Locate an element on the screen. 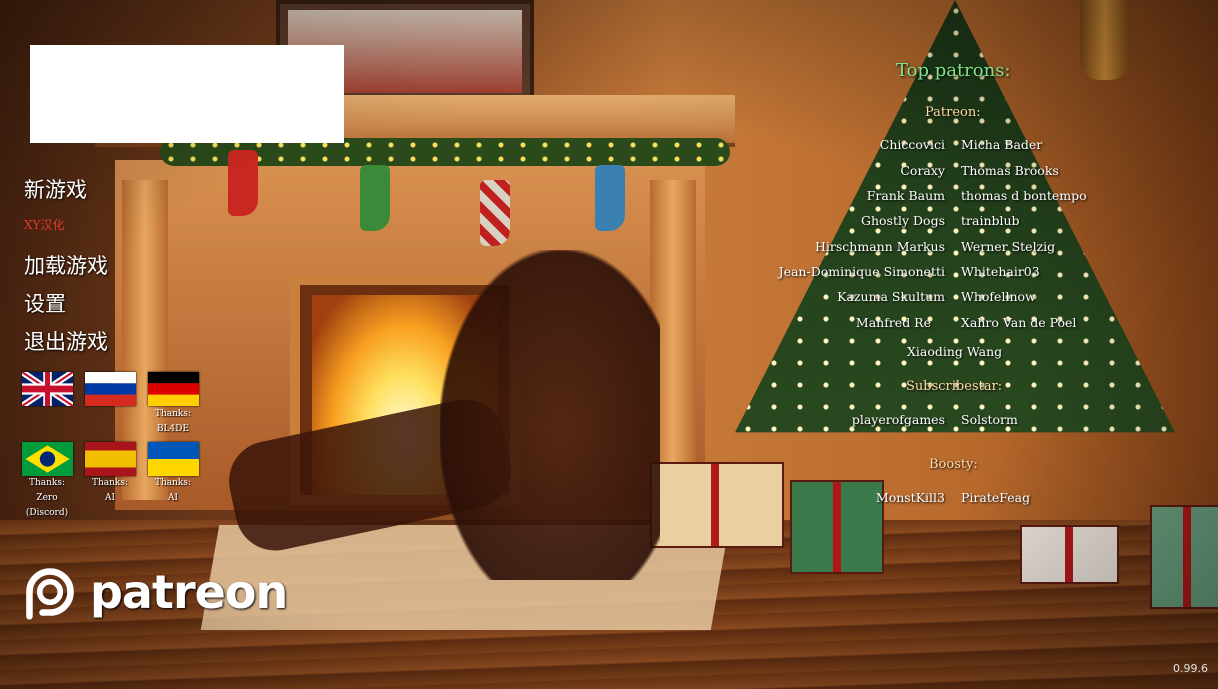 This screenshot has height=689, width=1218. language-flag-german is located at coordinates (173, 389).